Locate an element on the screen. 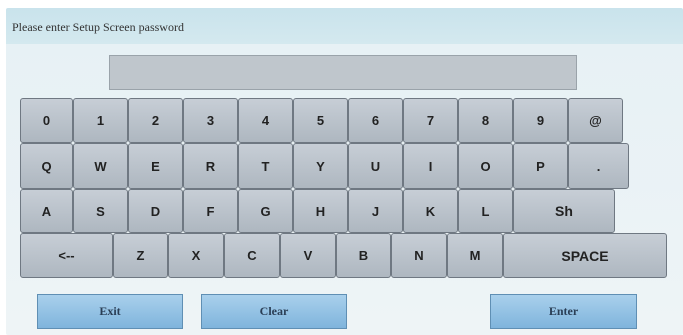  key-k: K is located at coordinates (430, 211).